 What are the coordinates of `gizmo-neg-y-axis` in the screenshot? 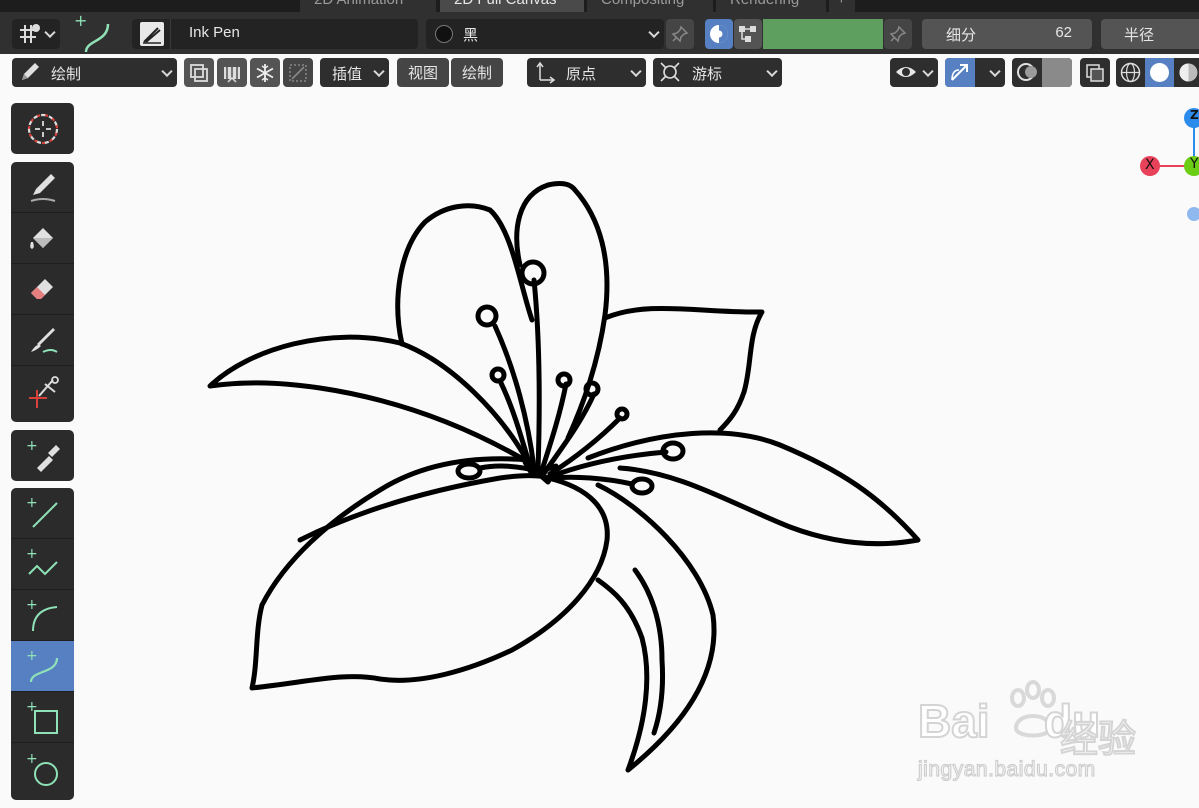 It's located at (1193, 214).